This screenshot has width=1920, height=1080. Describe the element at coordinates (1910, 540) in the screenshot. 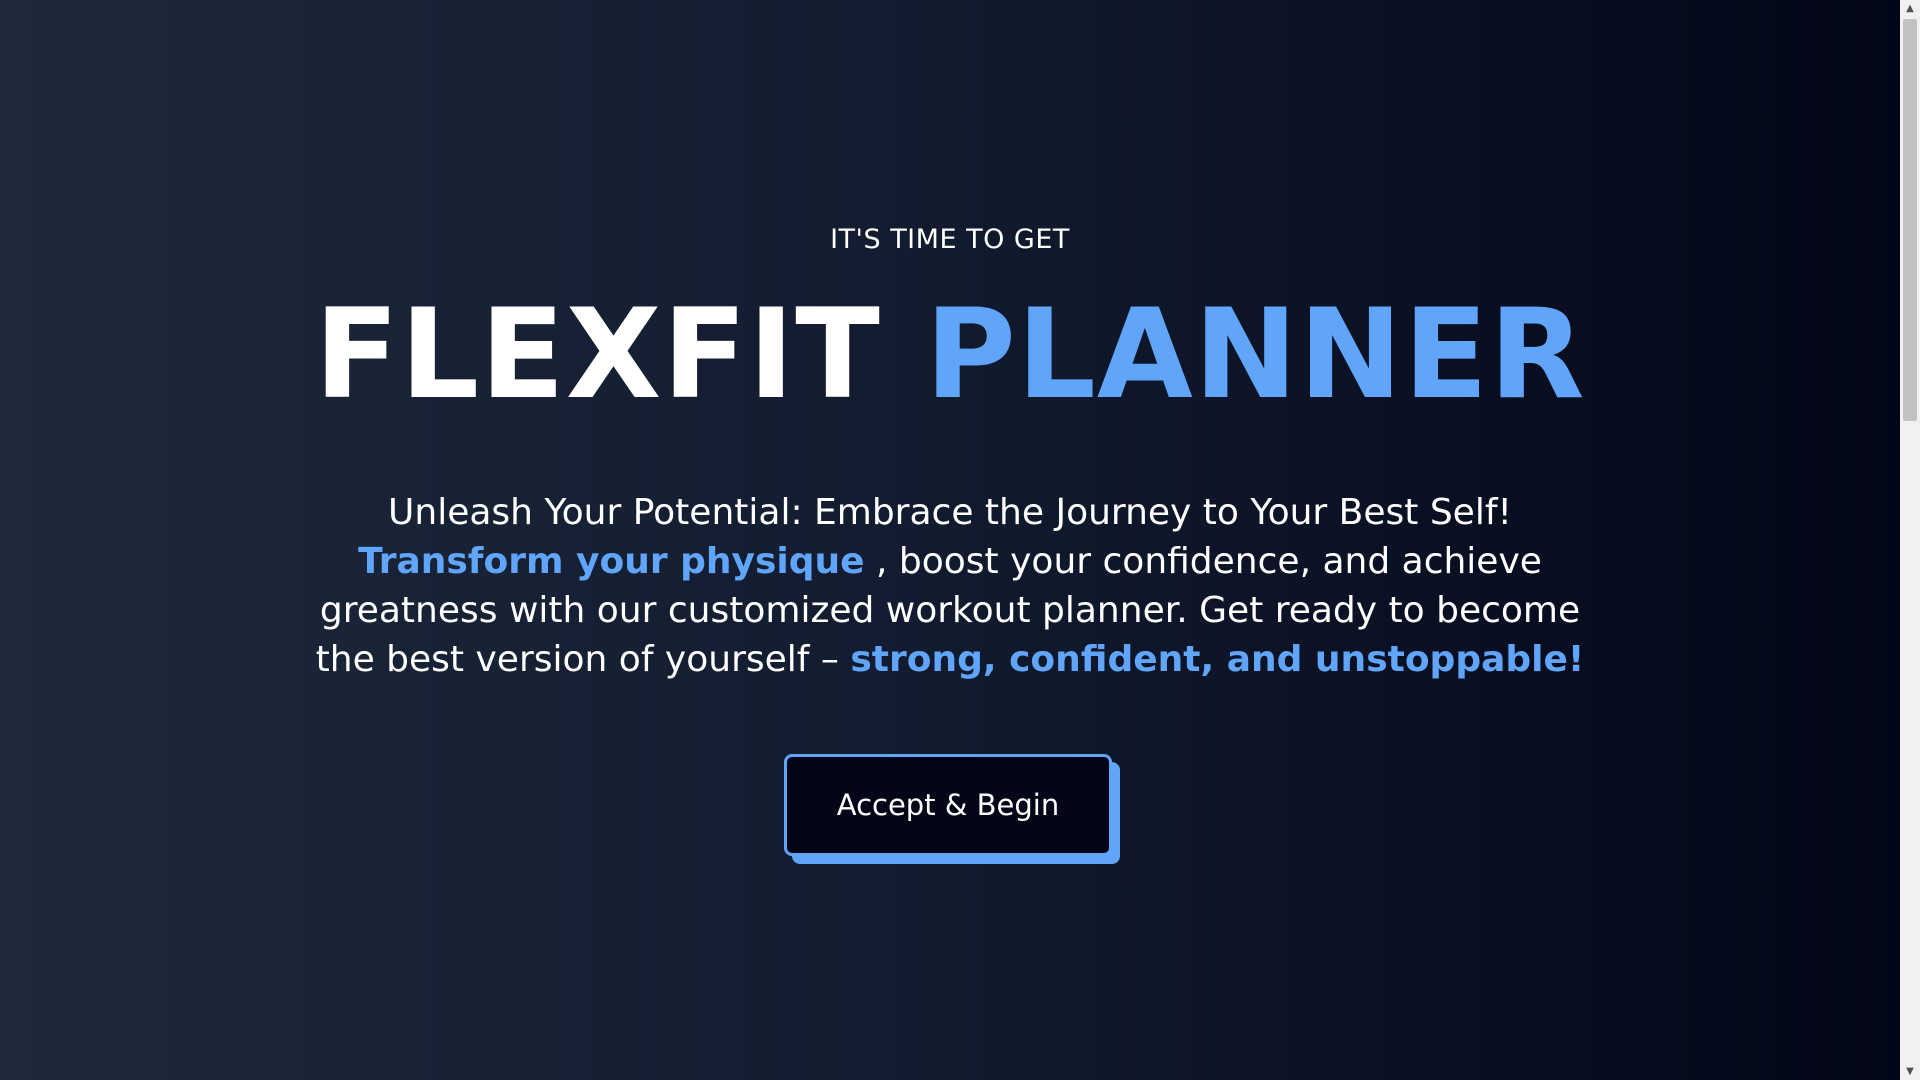

I see `vertical-scrollbar: ▲ ▼` at that location.